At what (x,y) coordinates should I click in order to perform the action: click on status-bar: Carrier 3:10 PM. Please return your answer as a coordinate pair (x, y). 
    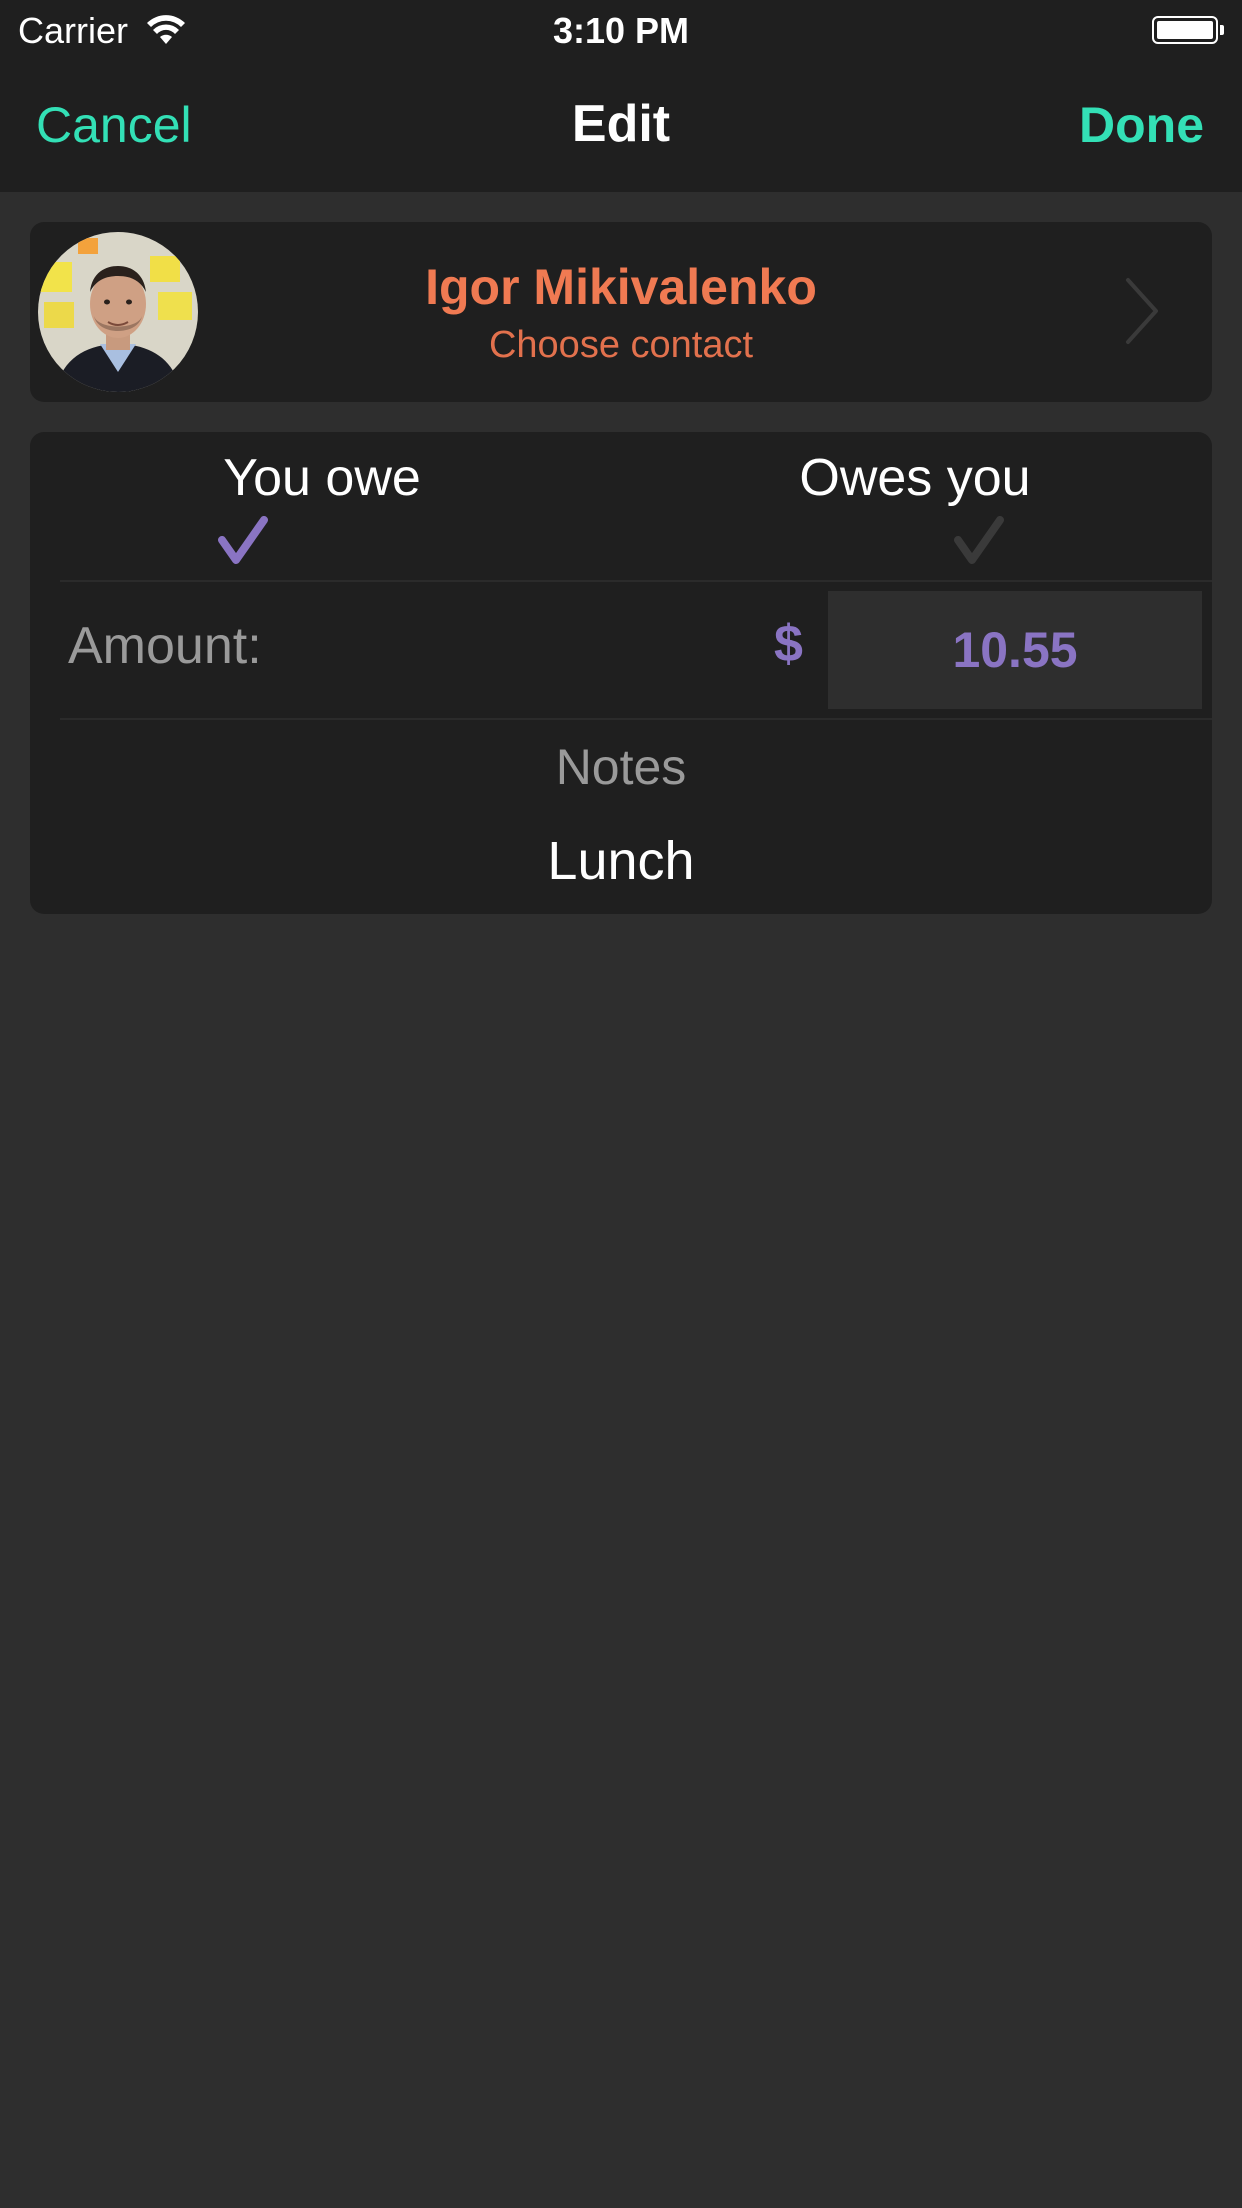
    Looking at the image, I should click on (621, 30).